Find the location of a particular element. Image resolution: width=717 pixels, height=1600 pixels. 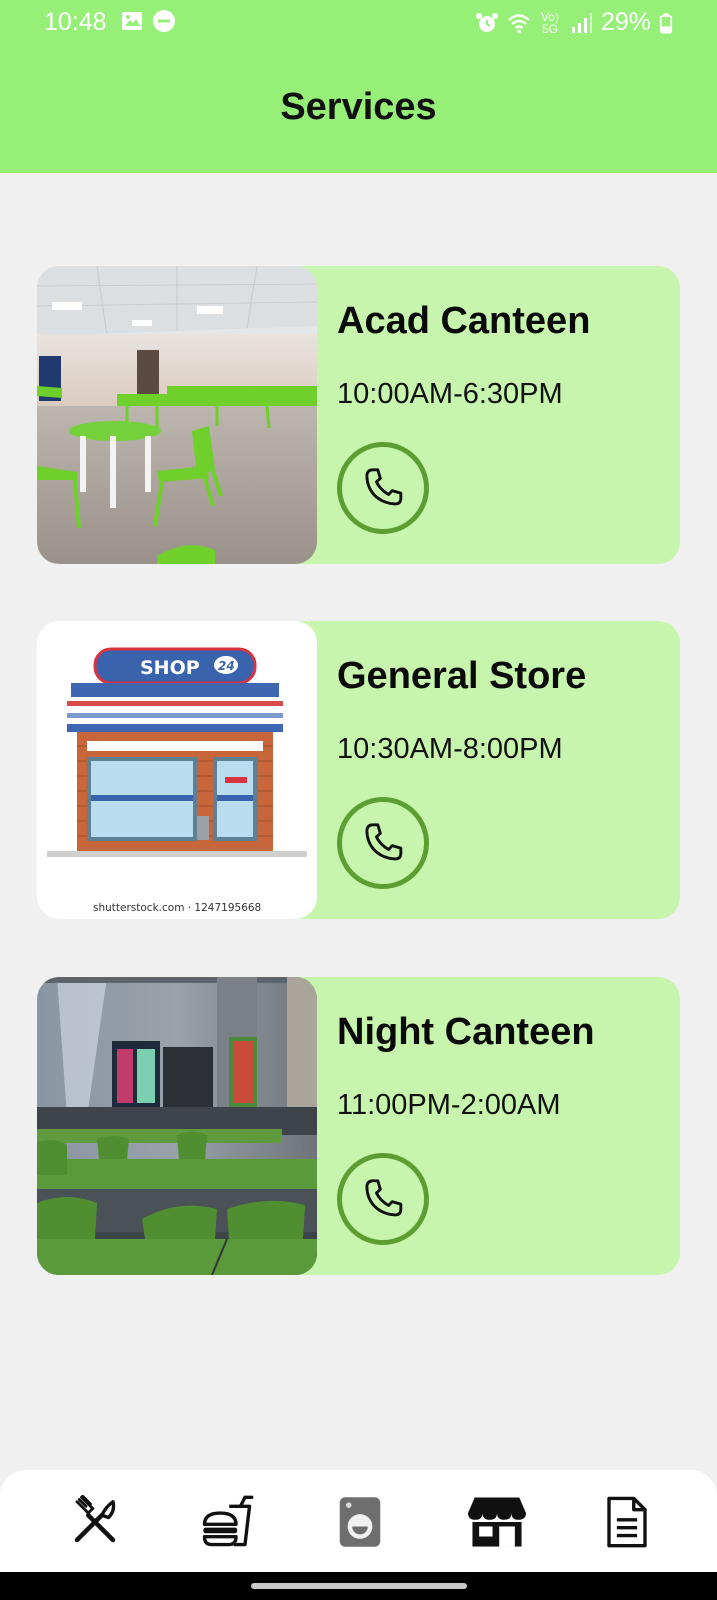

bottom-nav is located at coordinates (358, 1521).